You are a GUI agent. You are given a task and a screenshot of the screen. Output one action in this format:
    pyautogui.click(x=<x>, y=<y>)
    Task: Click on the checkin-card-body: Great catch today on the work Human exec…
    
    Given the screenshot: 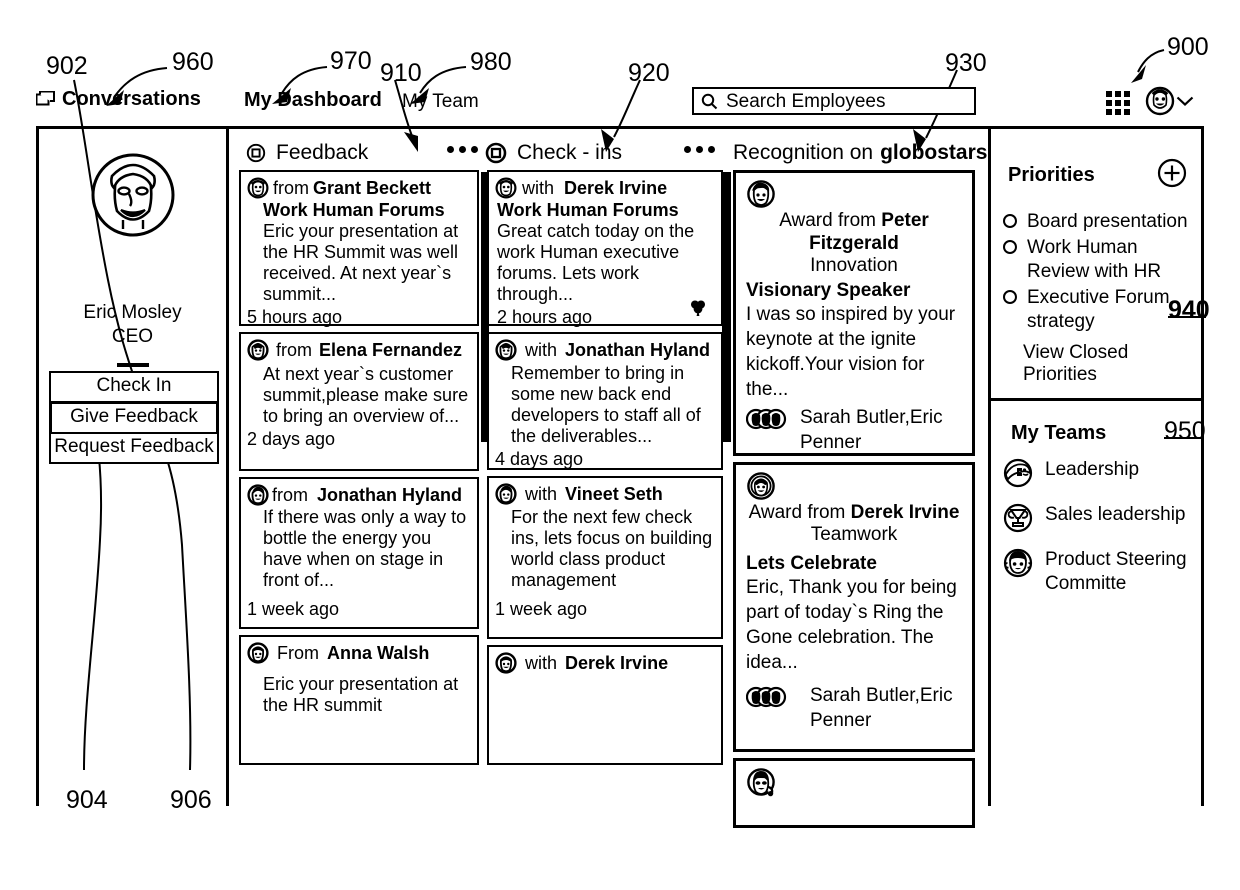 What is the action you would take?
    pyautogui.click(x=596, y=262)
    